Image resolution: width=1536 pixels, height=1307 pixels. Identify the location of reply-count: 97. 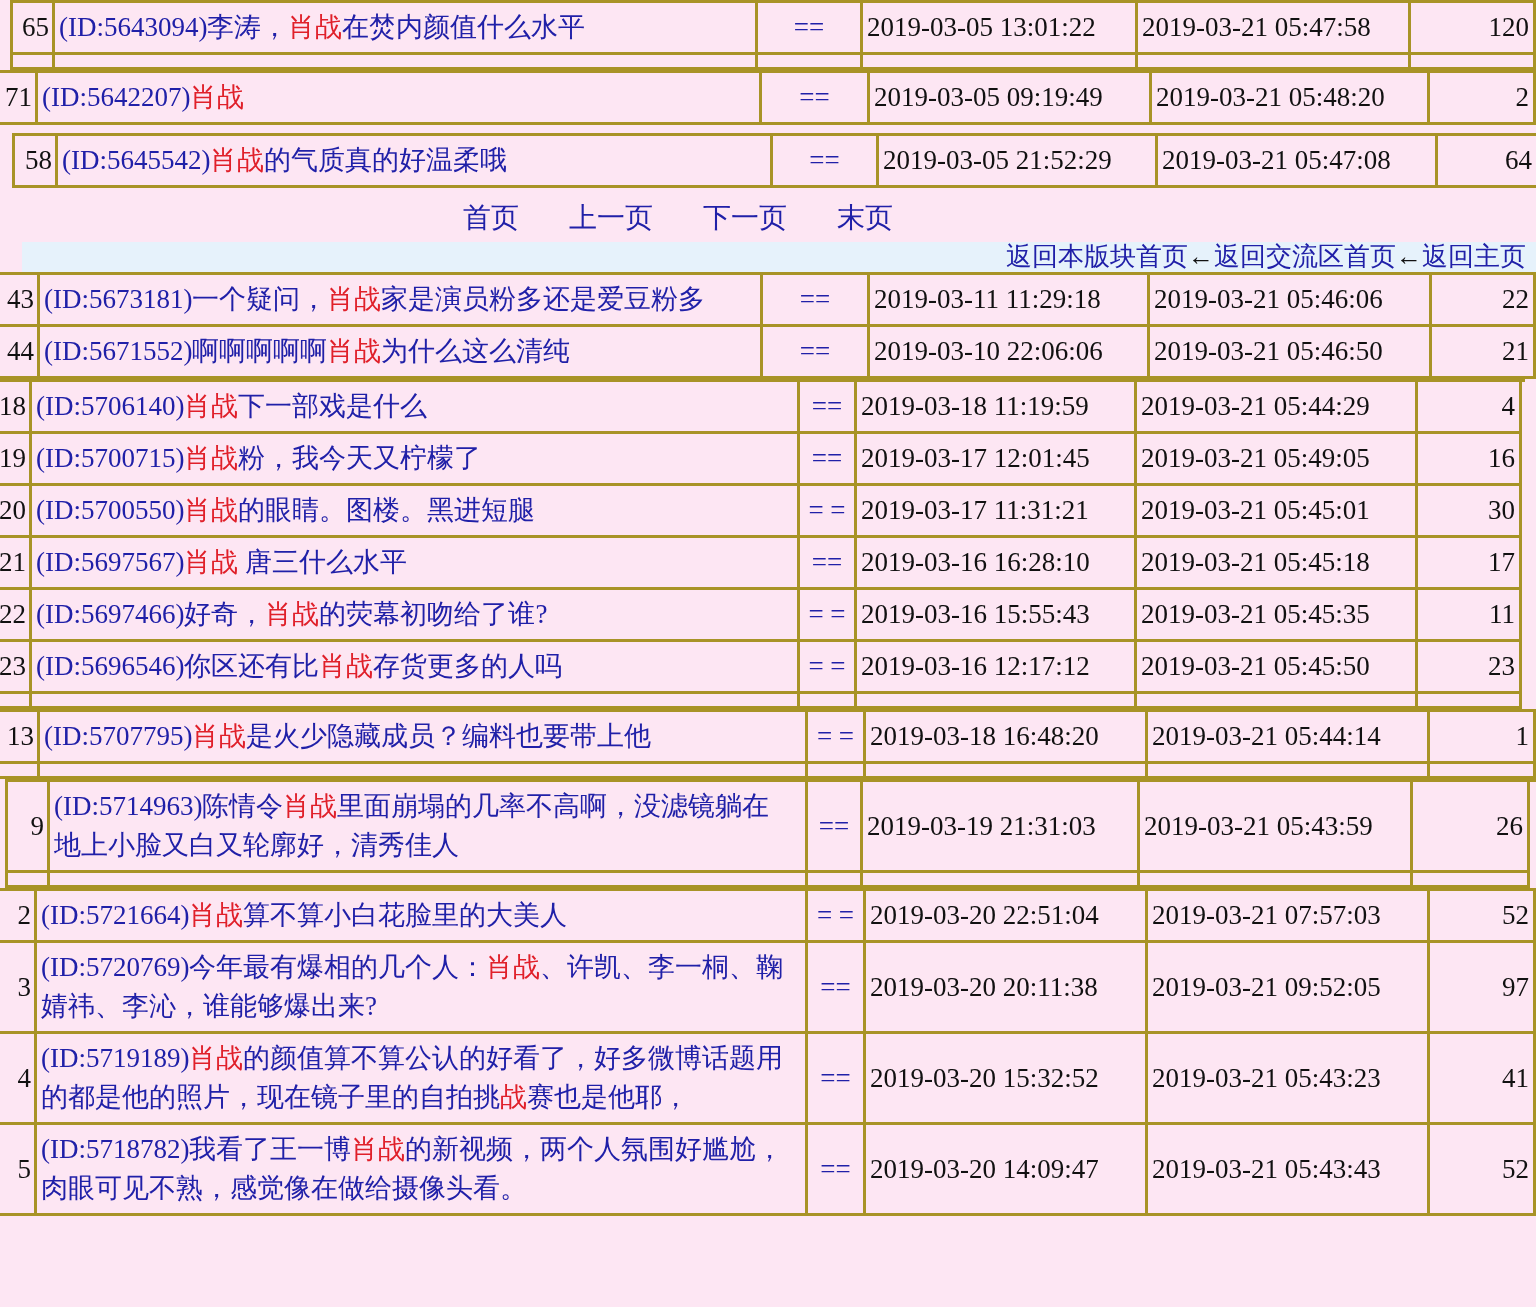
(1483, 988).